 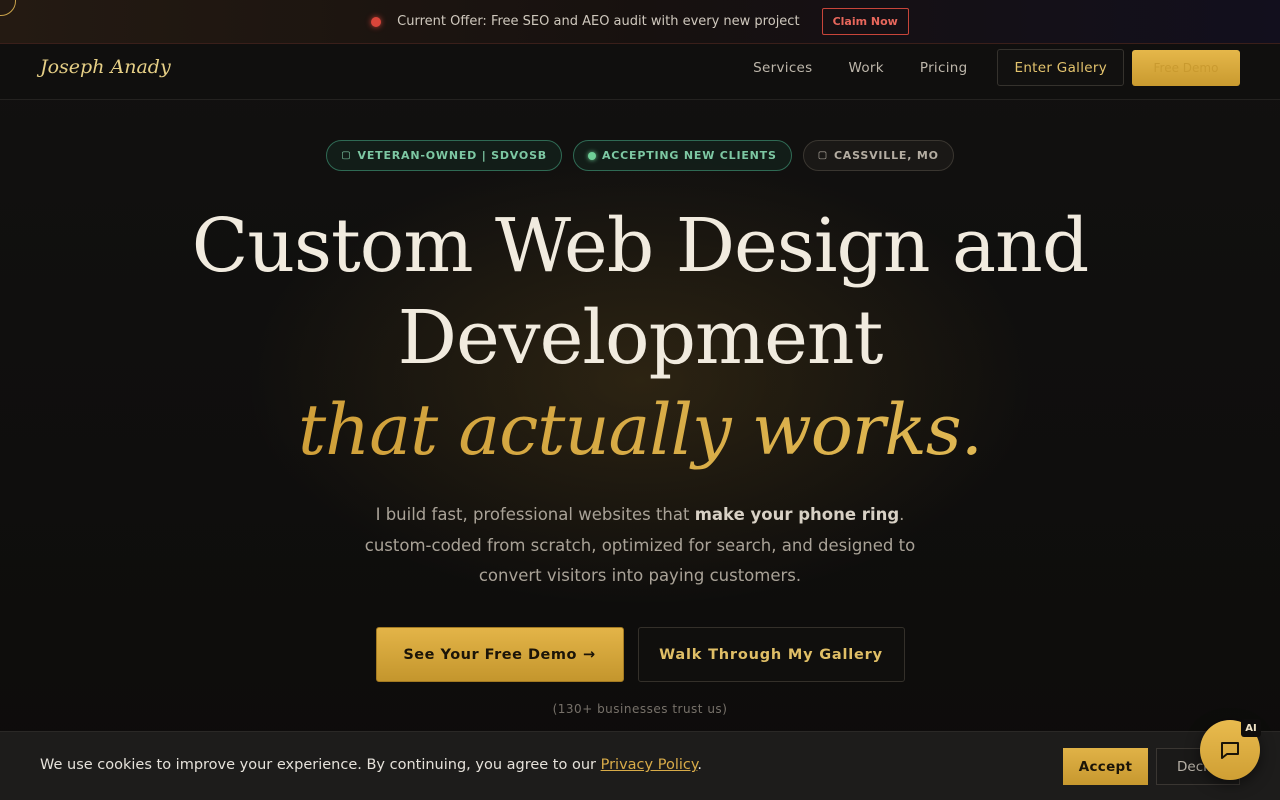 What do you see at coordinates (640, 246) in the screenshot?
I see `hero-title-line1: Custom Web Design and` at bounding box center [640, 246].